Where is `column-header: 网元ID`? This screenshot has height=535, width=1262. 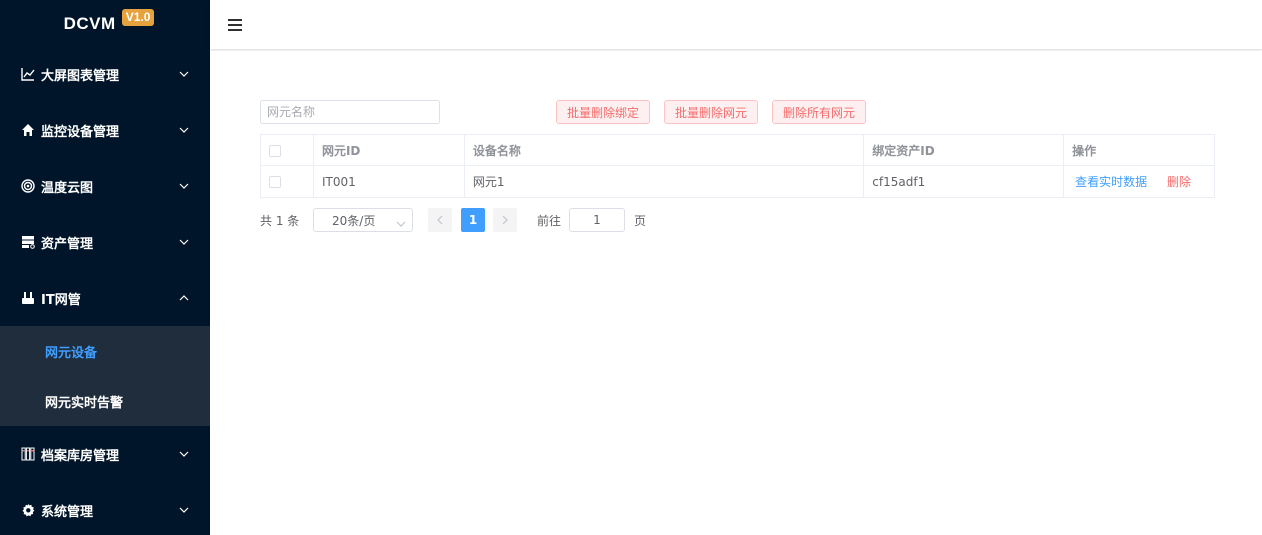 column-header: 网元ID is located at coordinates (388, 150).